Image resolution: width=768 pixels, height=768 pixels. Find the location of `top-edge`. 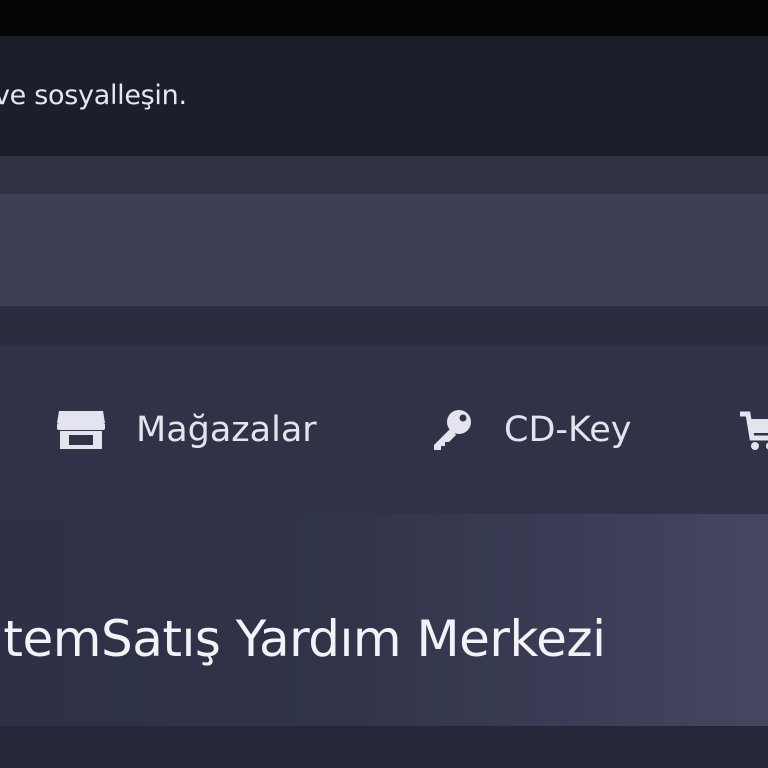

top-edge is located at coordinates (384, 18).